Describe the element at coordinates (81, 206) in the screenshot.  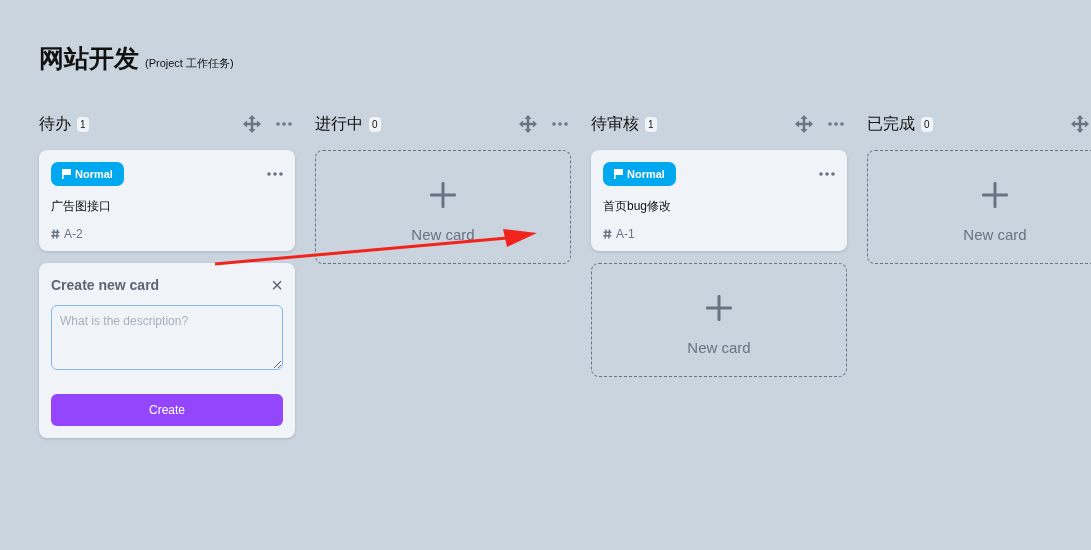
I see `card-title: 广告图接口` at that location.